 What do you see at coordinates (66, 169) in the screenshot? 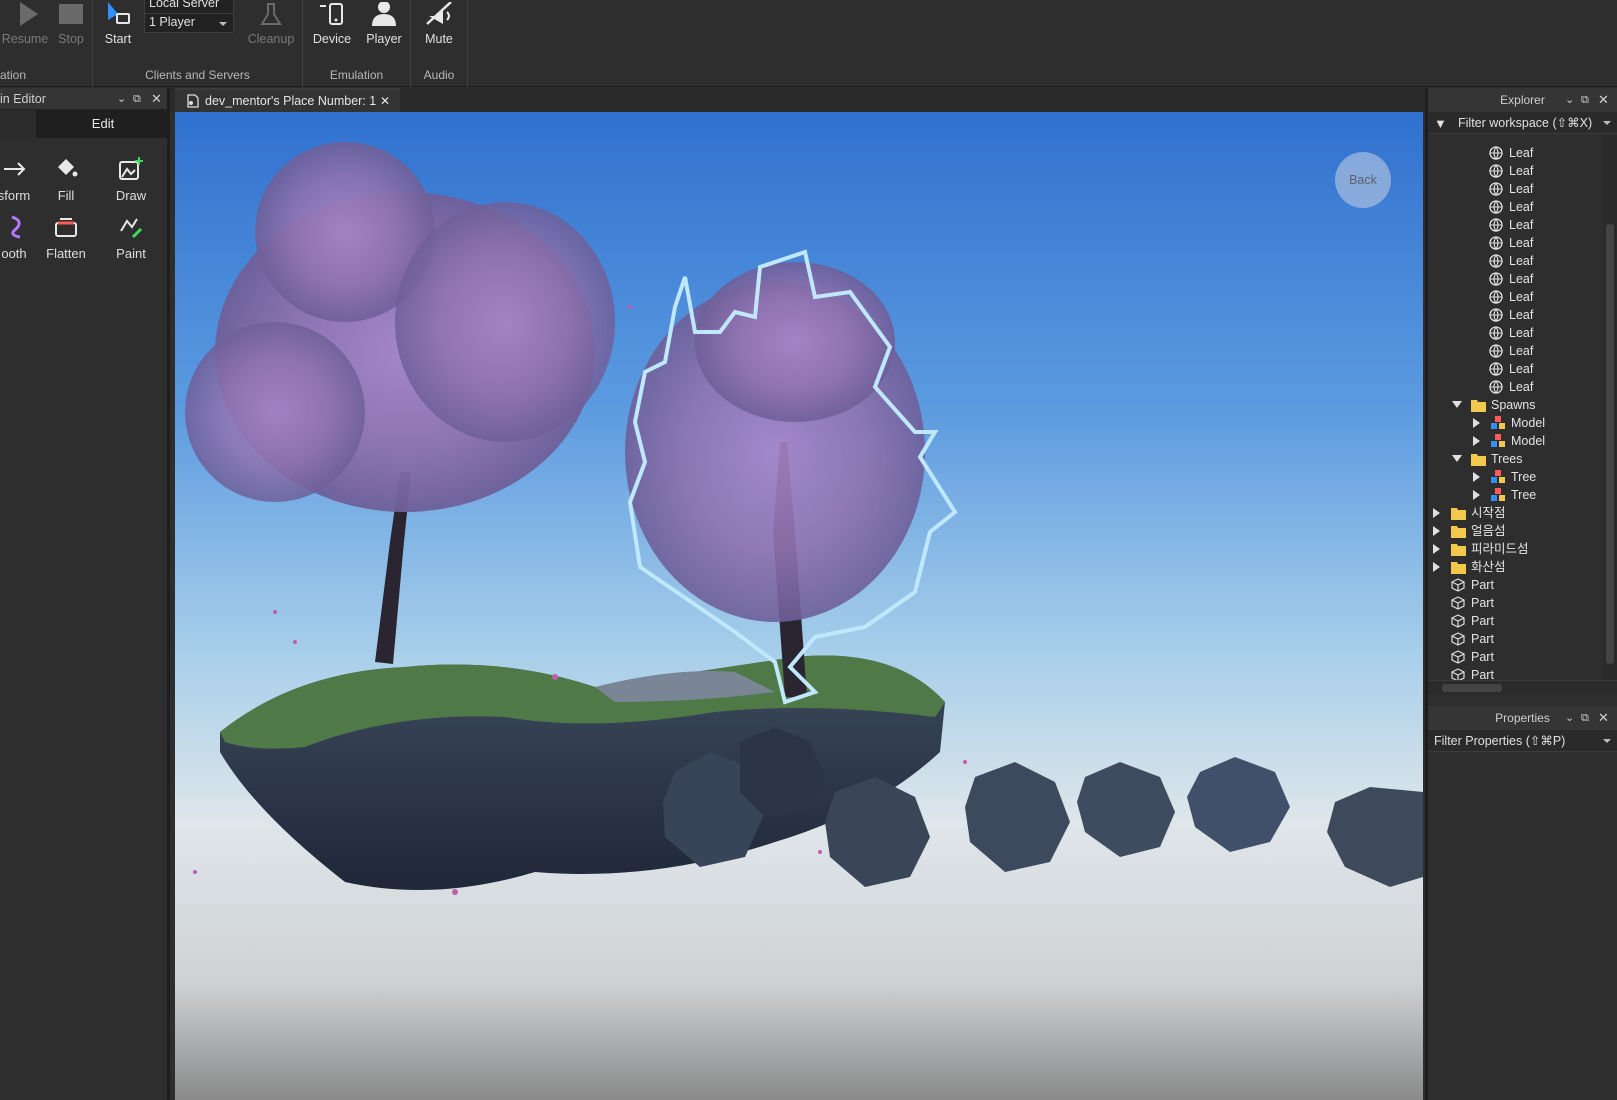
I see `paint-bucket-icon` at bounding box center [66, 169].